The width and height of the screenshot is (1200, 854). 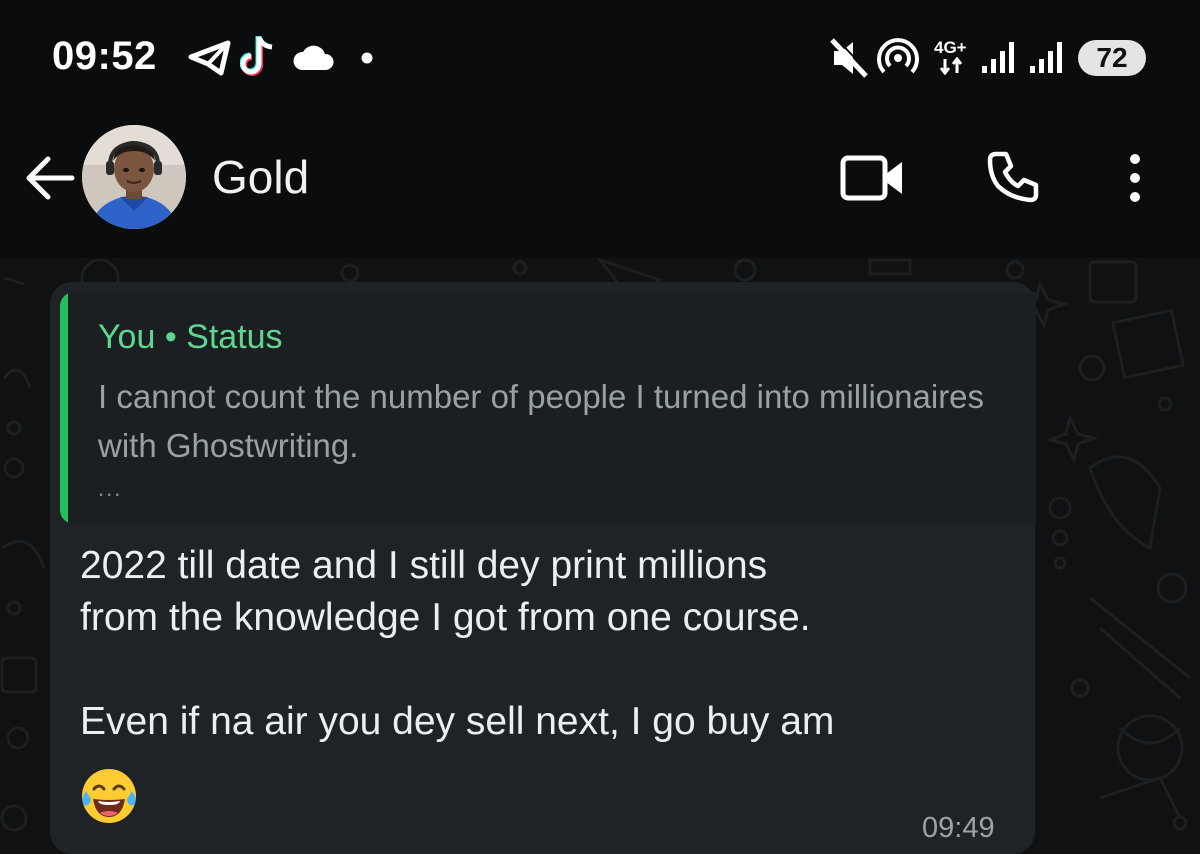 What do you see at coordinates (898, 56) in the screenshot?
I see `hotspot-icon` at bounding box center [898, 56].